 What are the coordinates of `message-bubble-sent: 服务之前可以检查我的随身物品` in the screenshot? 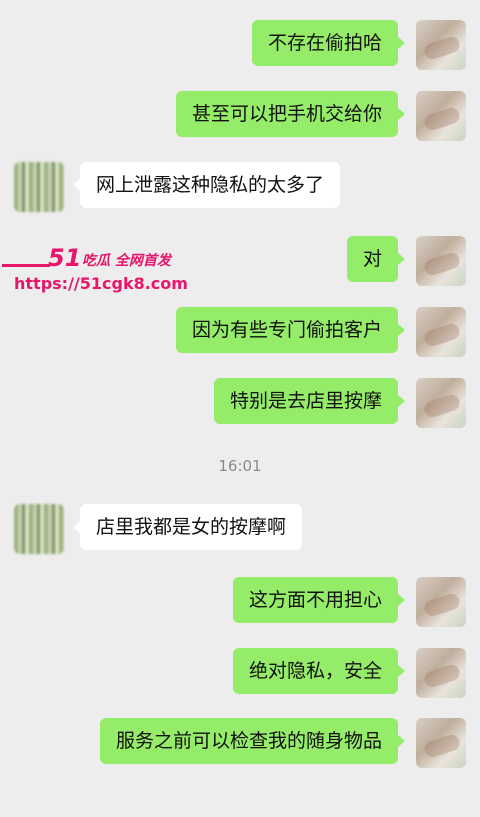 It's located at (252, 741).